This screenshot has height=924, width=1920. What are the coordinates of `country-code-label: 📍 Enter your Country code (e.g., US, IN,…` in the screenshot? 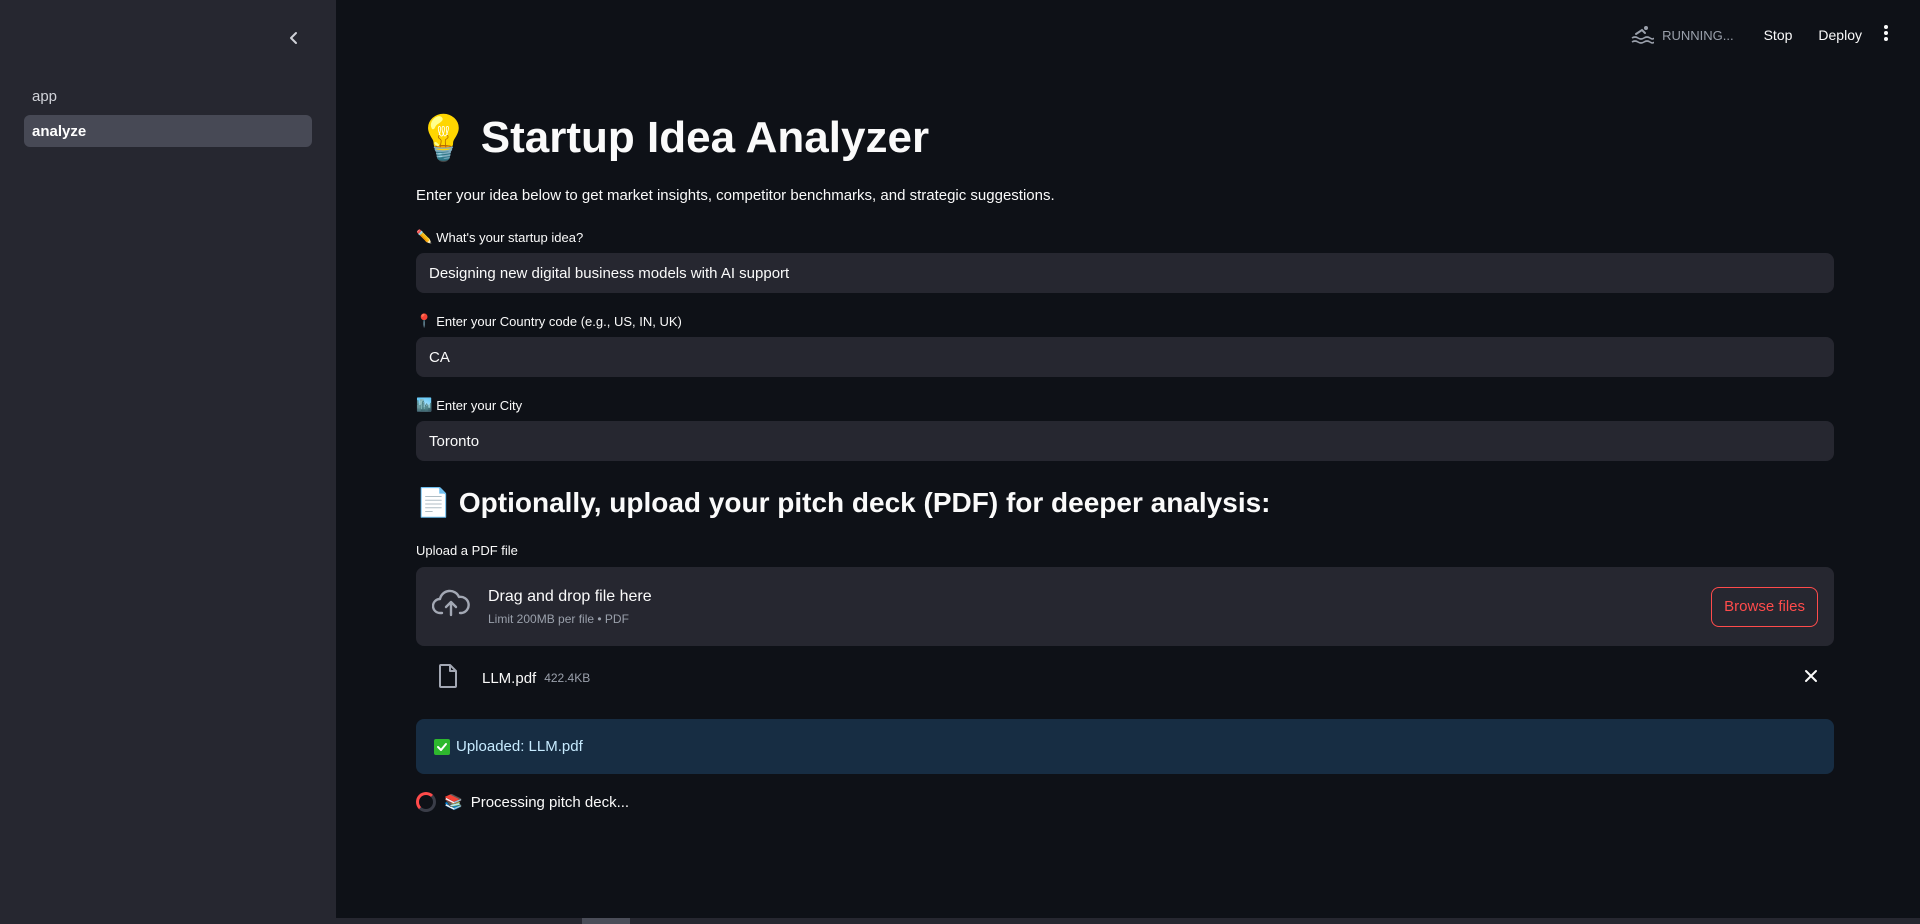 It's located at (549, 321).